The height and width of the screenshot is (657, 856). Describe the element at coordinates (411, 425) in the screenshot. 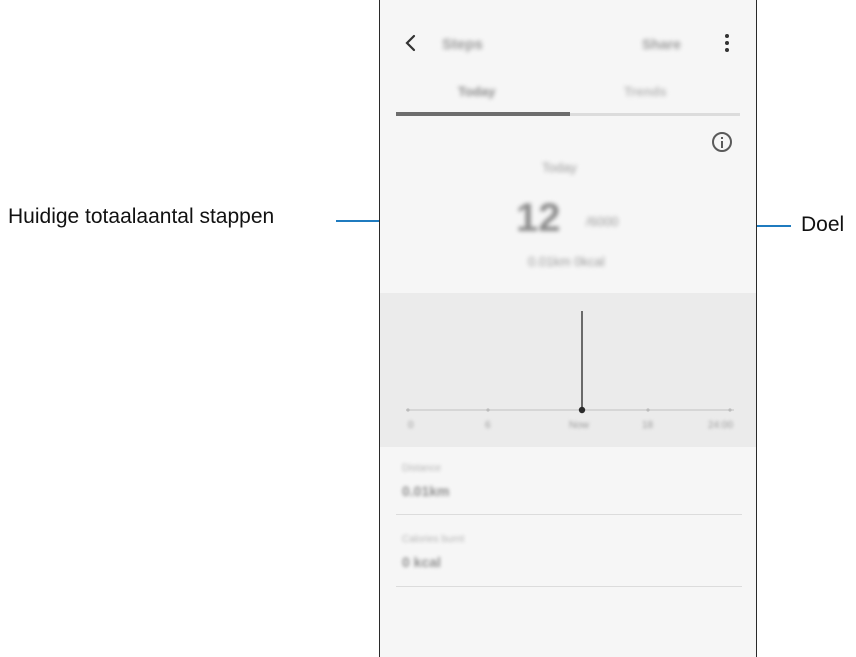

I see `chart-tick-label: 0` at that location.